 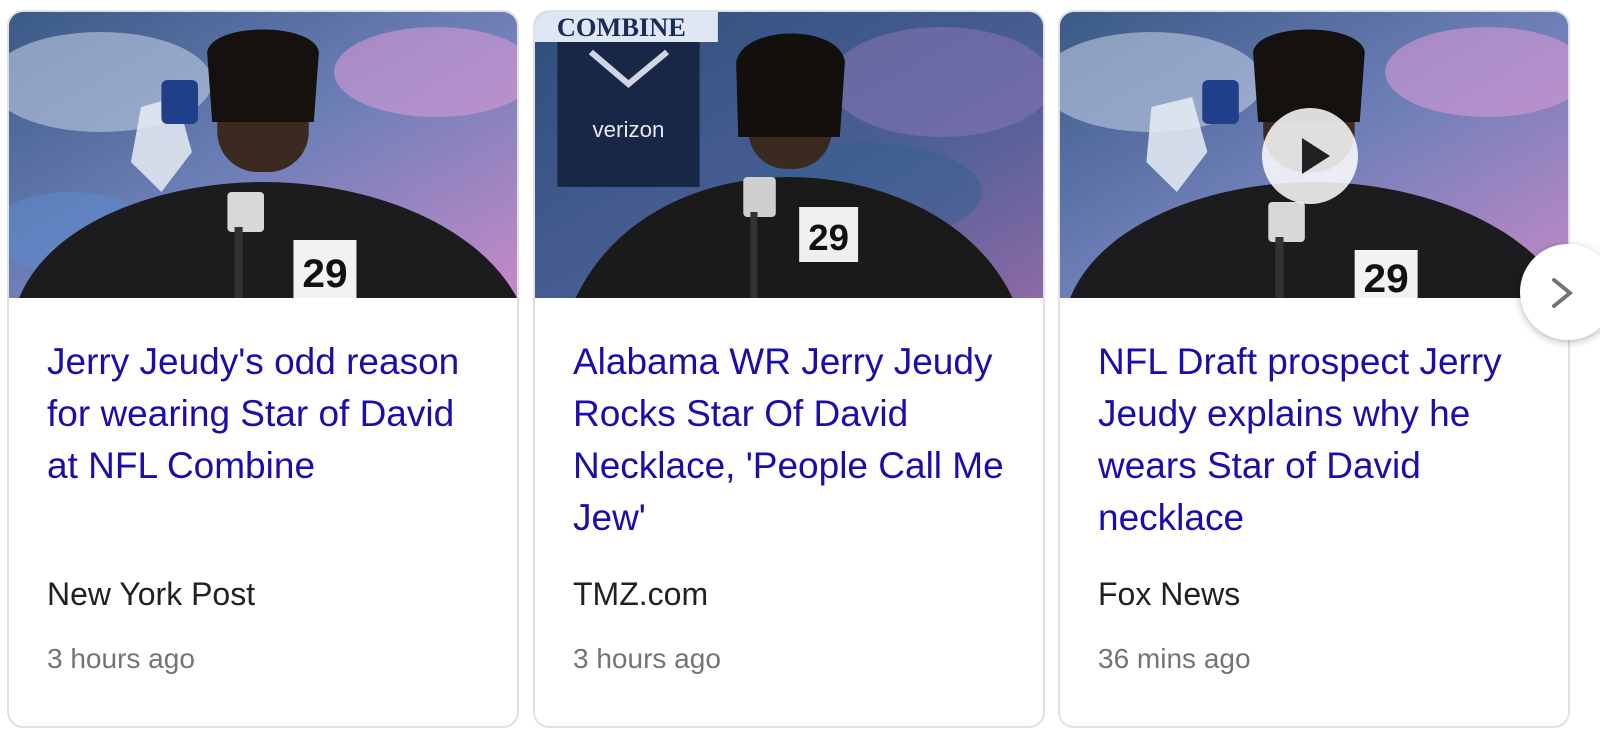 I want to click on news-timestamp: 36 mins ago, so click(x=1174, y=658).